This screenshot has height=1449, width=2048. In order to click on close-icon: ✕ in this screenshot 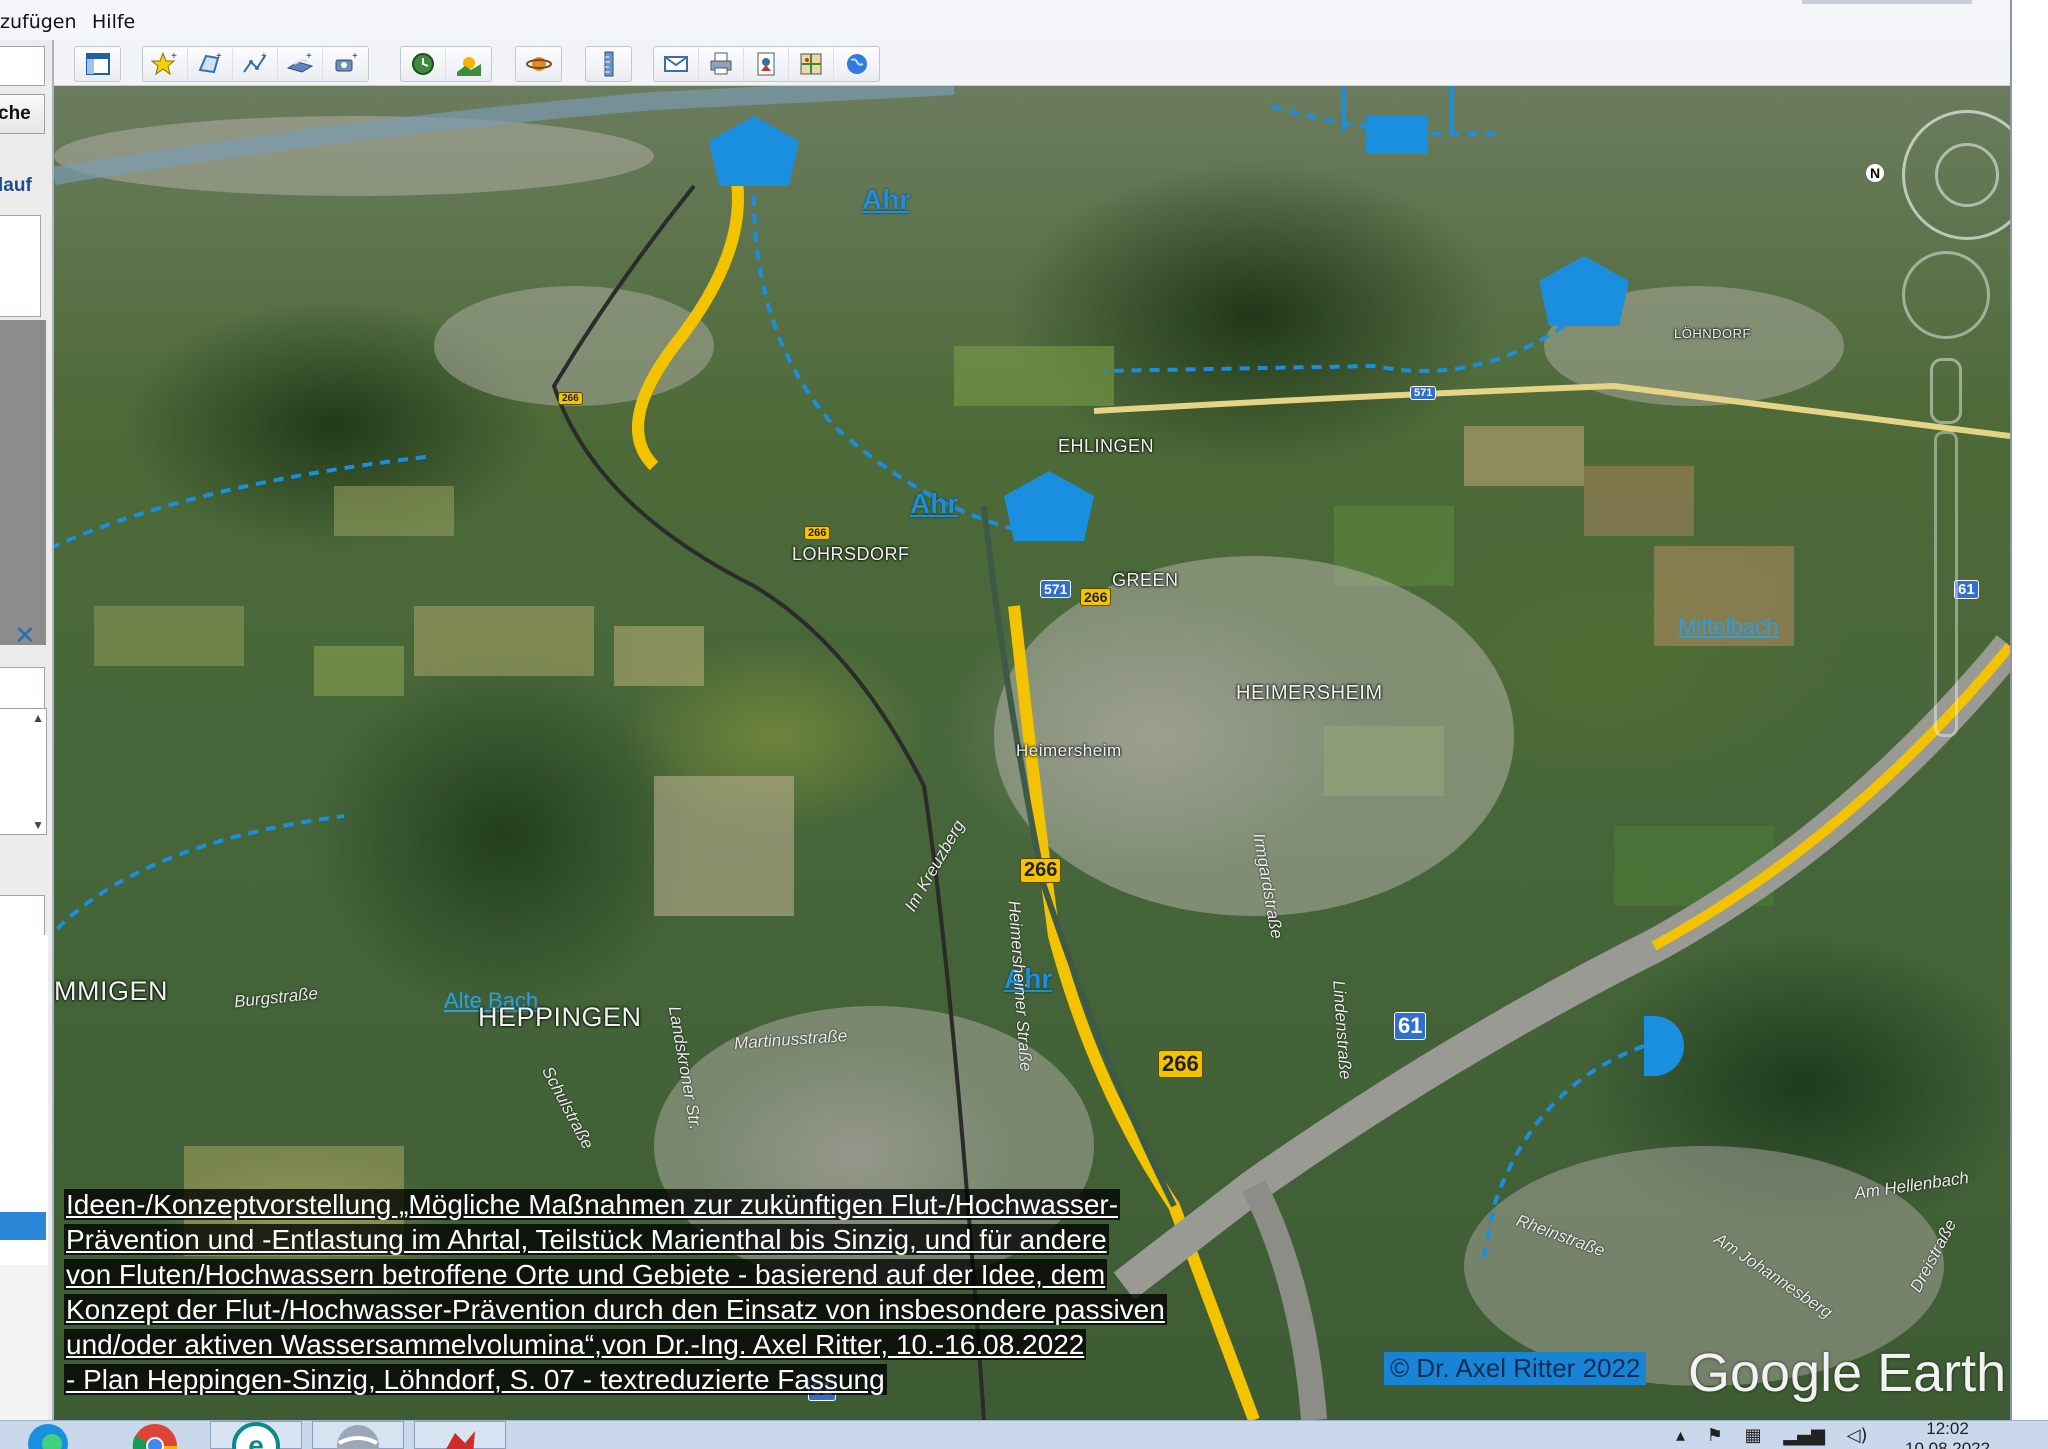, I will do `click(25, 635)`.